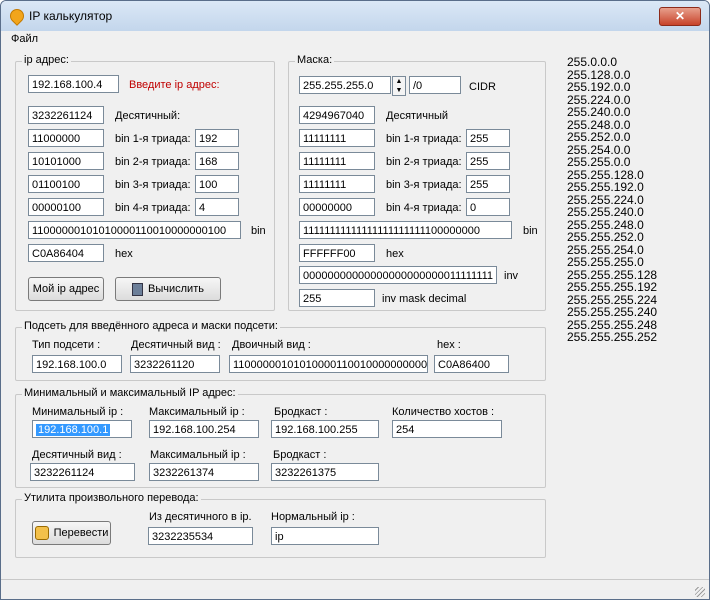 The image size is (710, 600). Describe the element at coordinates (153, 208) in the screenshot. I see `ip-bin4-label: bin 4-я триада:` at that location.